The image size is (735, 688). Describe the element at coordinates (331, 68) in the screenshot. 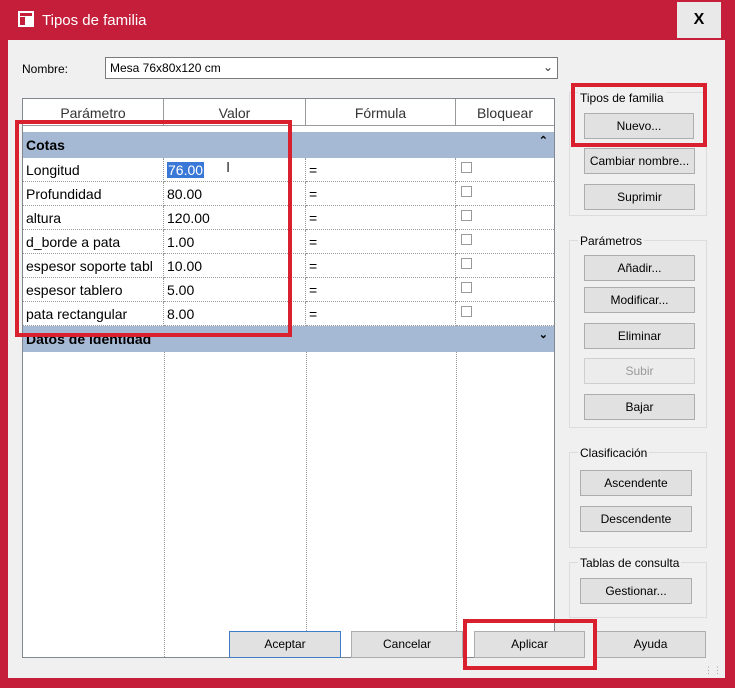

I see `nombre-dropdown: Mesa 76x80x120 cm ⌄` at that location.